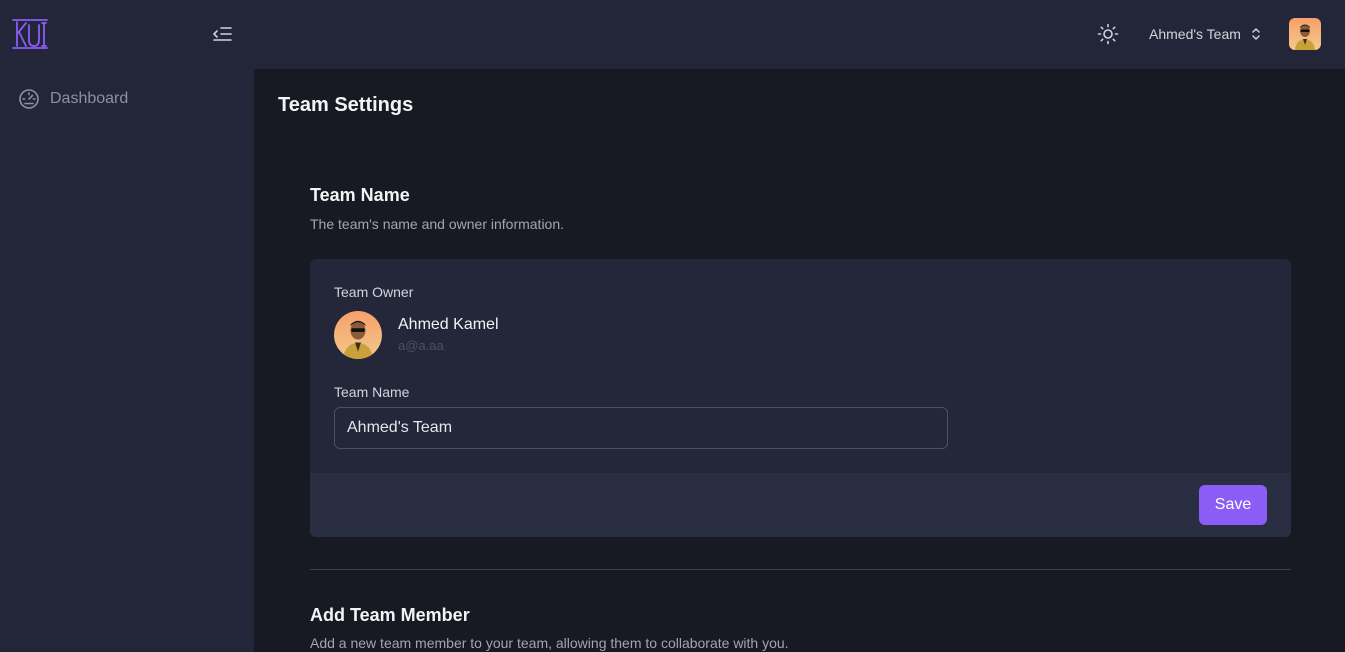 The width and height of the screenshot is (1345, 652). Describe the element at coordinates (1195, 34) in the screenshot. I see `team-switcher-label: Ahmed's Team` at that location.